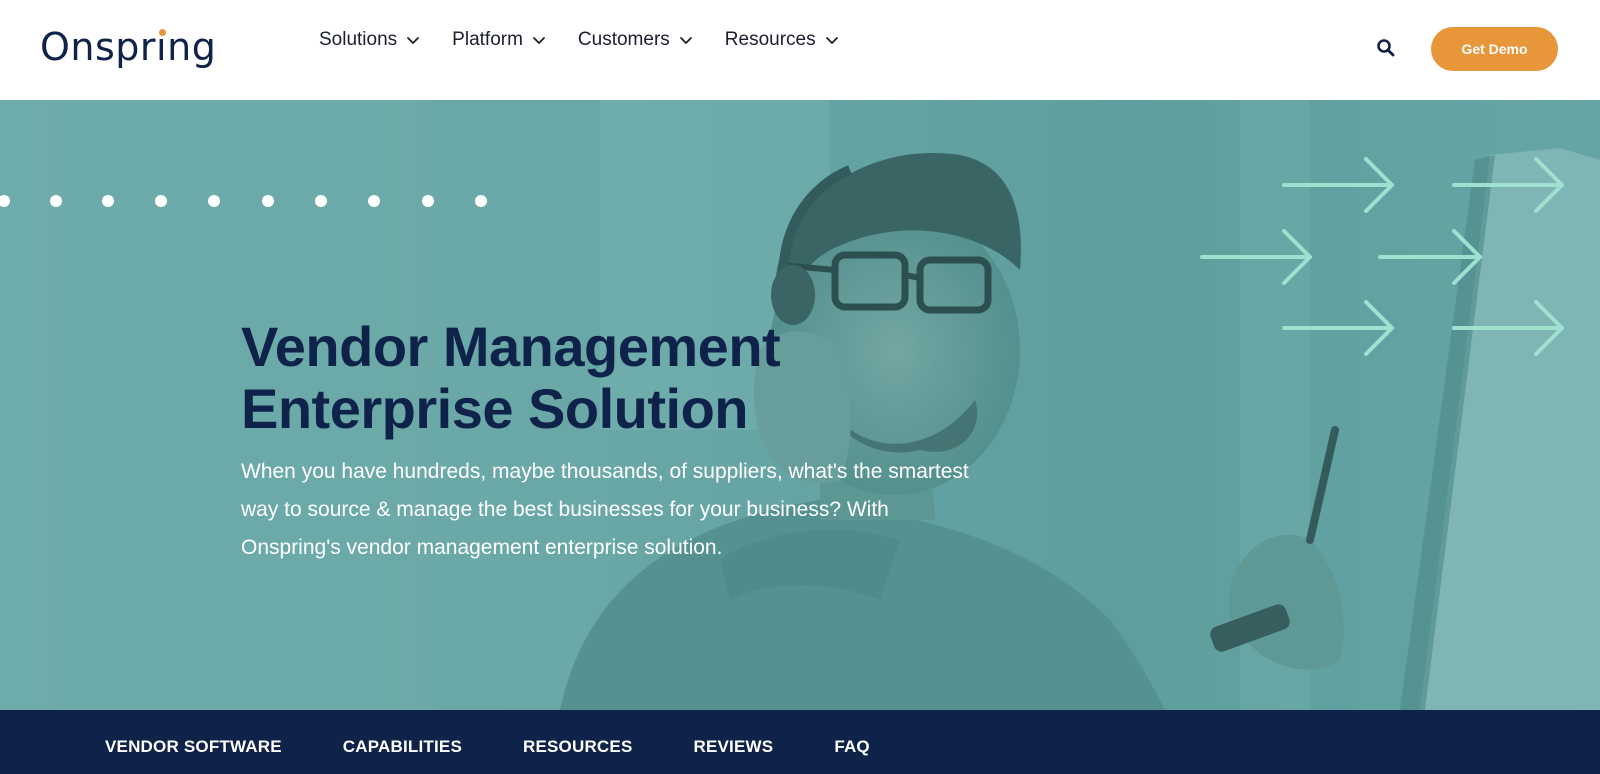  What do you see at coordinates (623, 39) in the screenshot?
I see `nav-label: Customers` at bounding box center [623, 39].